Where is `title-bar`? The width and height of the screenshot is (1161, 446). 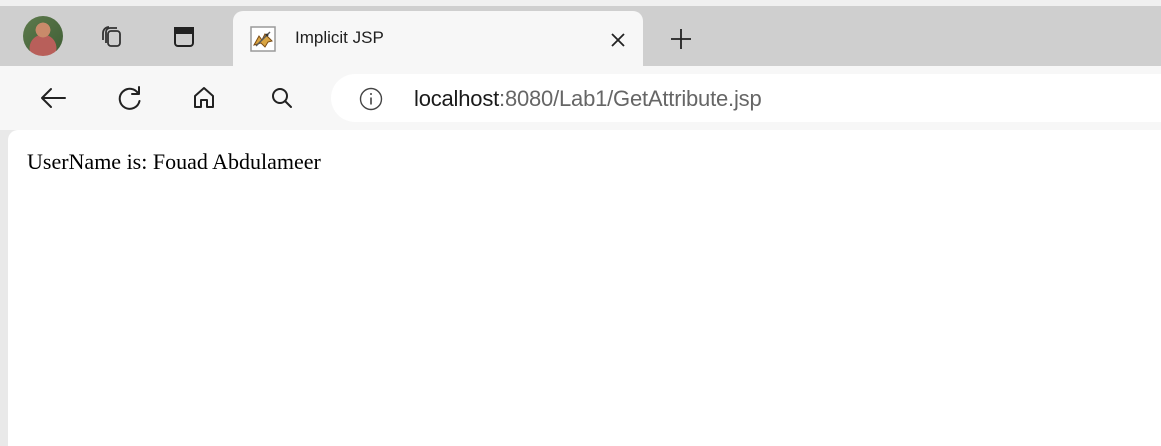 title-bar is located at coordinates (580, 3).